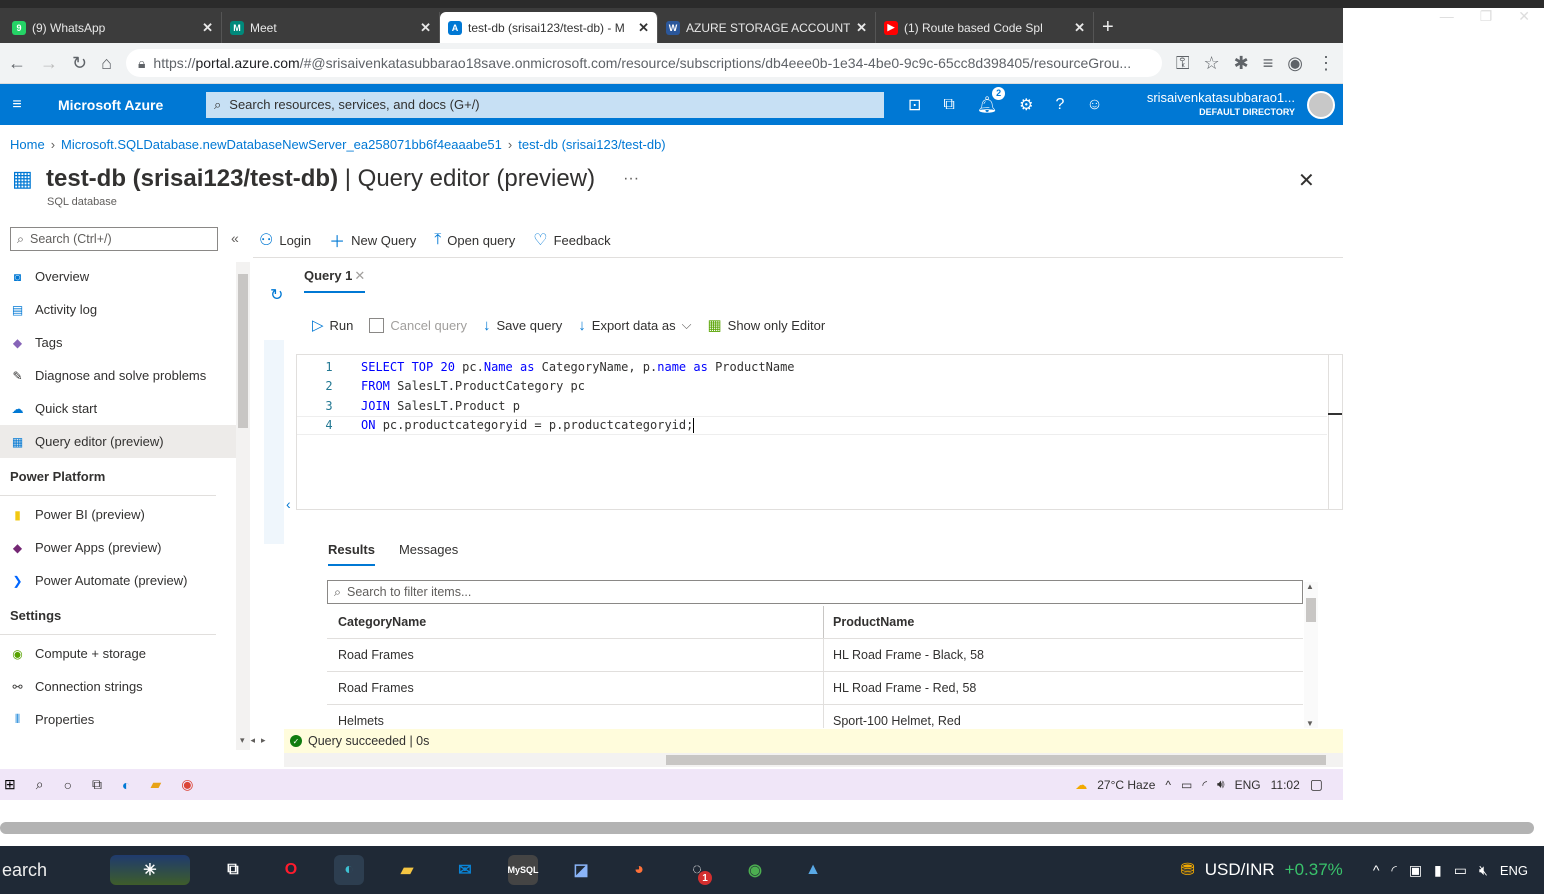  Describe the element at coordinates (697, 870) in the screenshot. I see `whatsapp-icon: ◌ 1` at that location.